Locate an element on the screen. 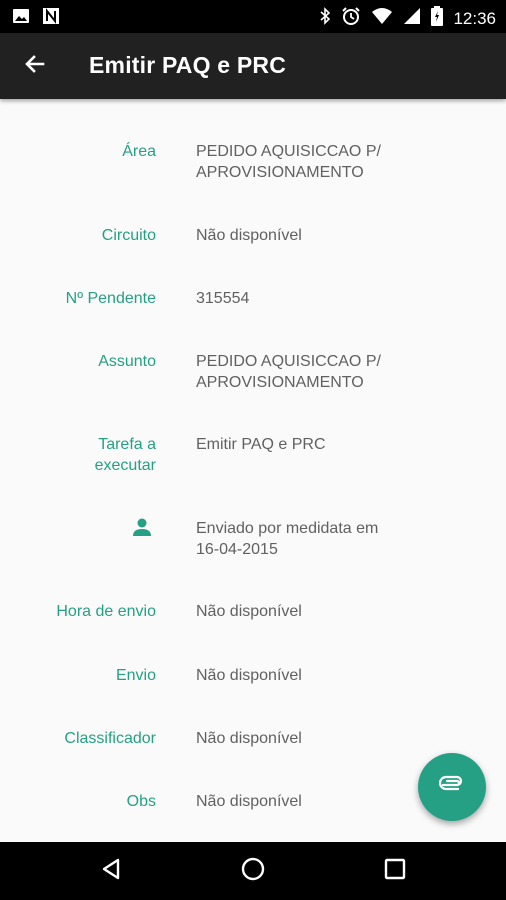  field-label: Nº Pendente is located at coordinates (110, 298).